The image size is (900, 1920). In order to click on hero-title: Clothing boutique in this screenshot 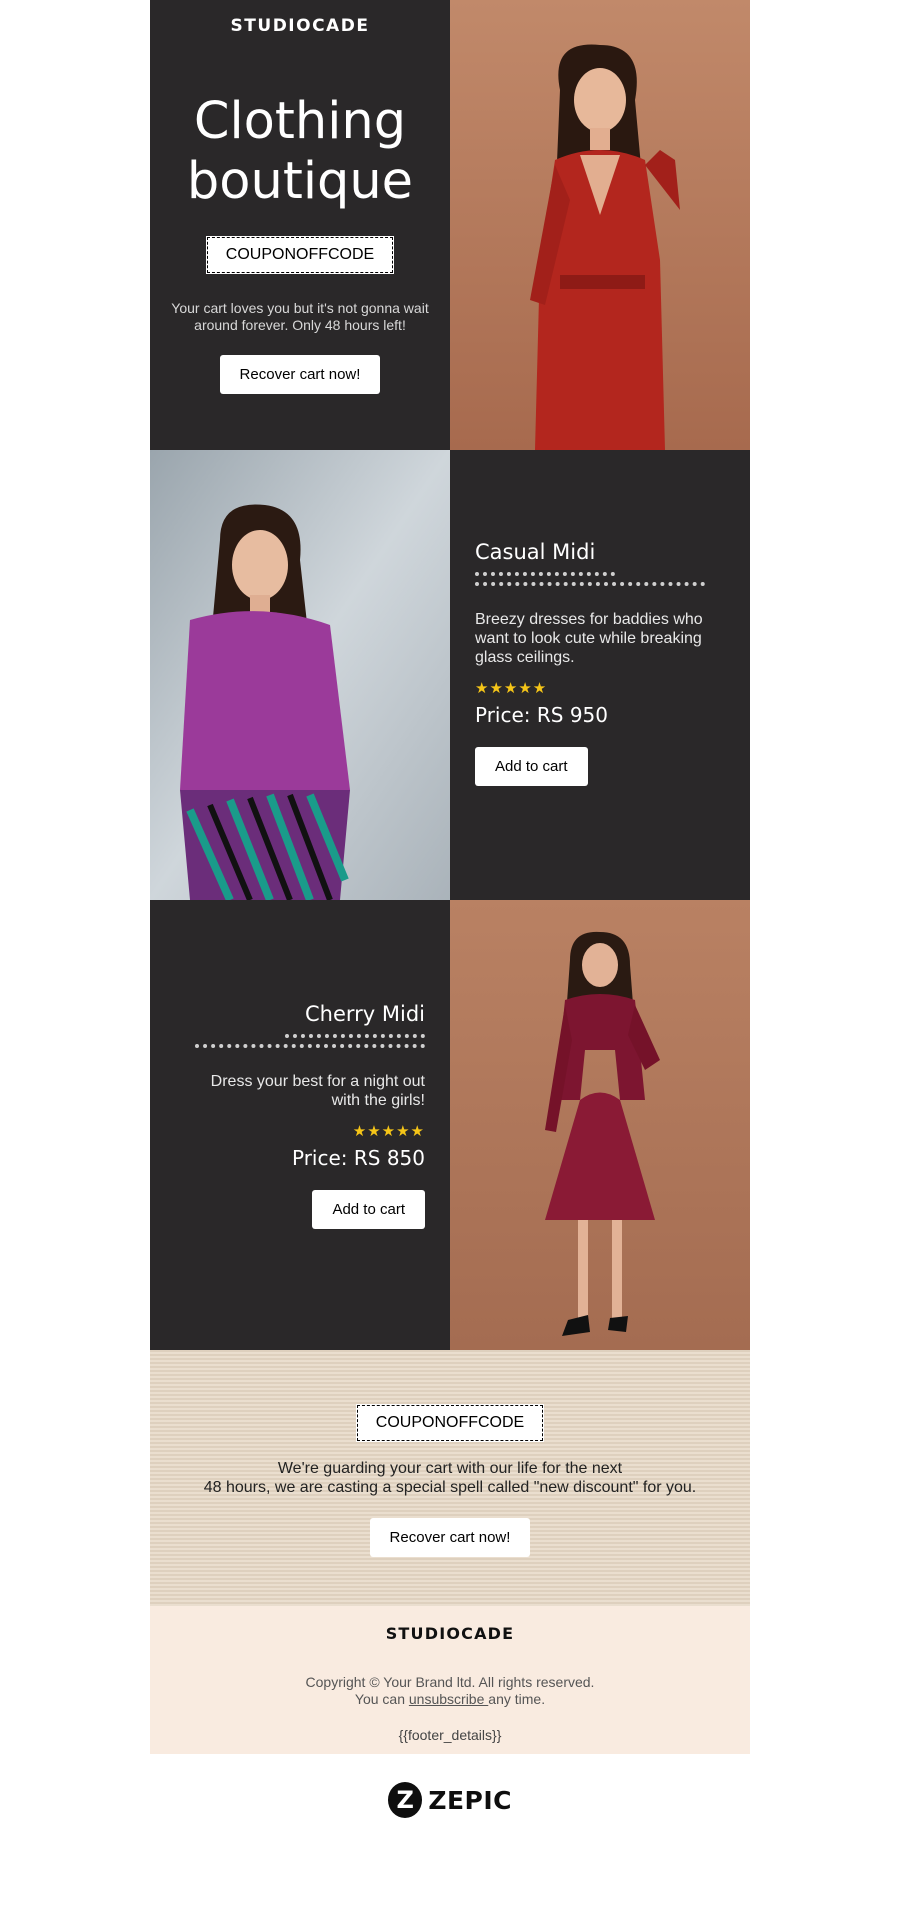, I will do `click(300, 152)`.